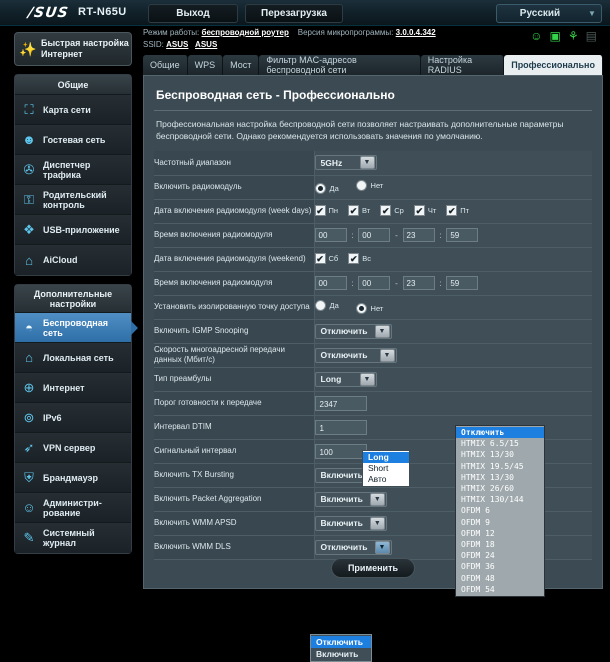 The height and width of the screenshot is (662, 610). I want to click on tab-2: Мост, so click(241, 65).